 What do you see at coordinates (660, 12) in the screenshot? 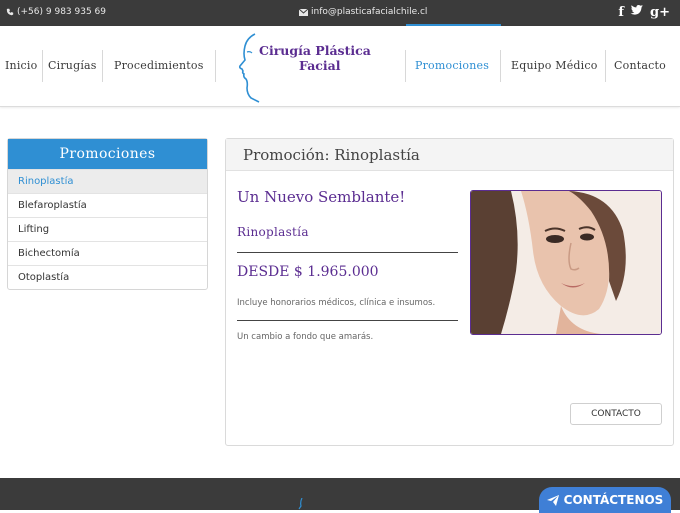
I see `google-plus-icon: g+` at bounding box center [660, 12].